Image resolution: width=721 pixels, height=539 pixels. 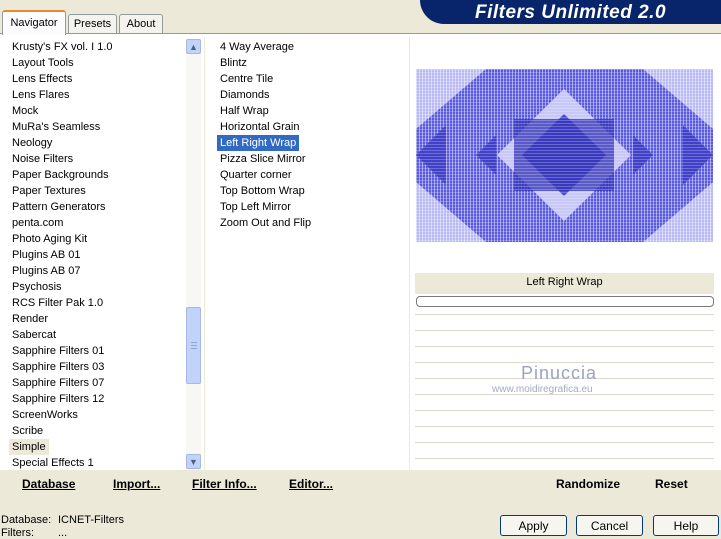 I want to click on category-scrollbar: ▲ ▼, so click(x=193, y=254).